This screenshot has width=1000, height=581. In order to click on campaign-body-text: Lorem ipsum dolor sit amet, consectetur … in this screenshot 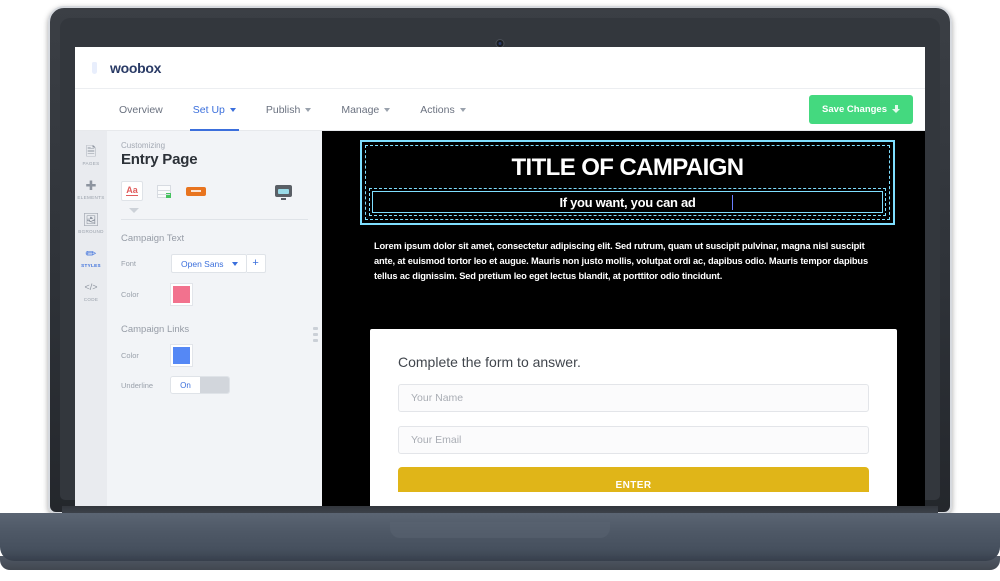, I will do `click(627, 261)`.